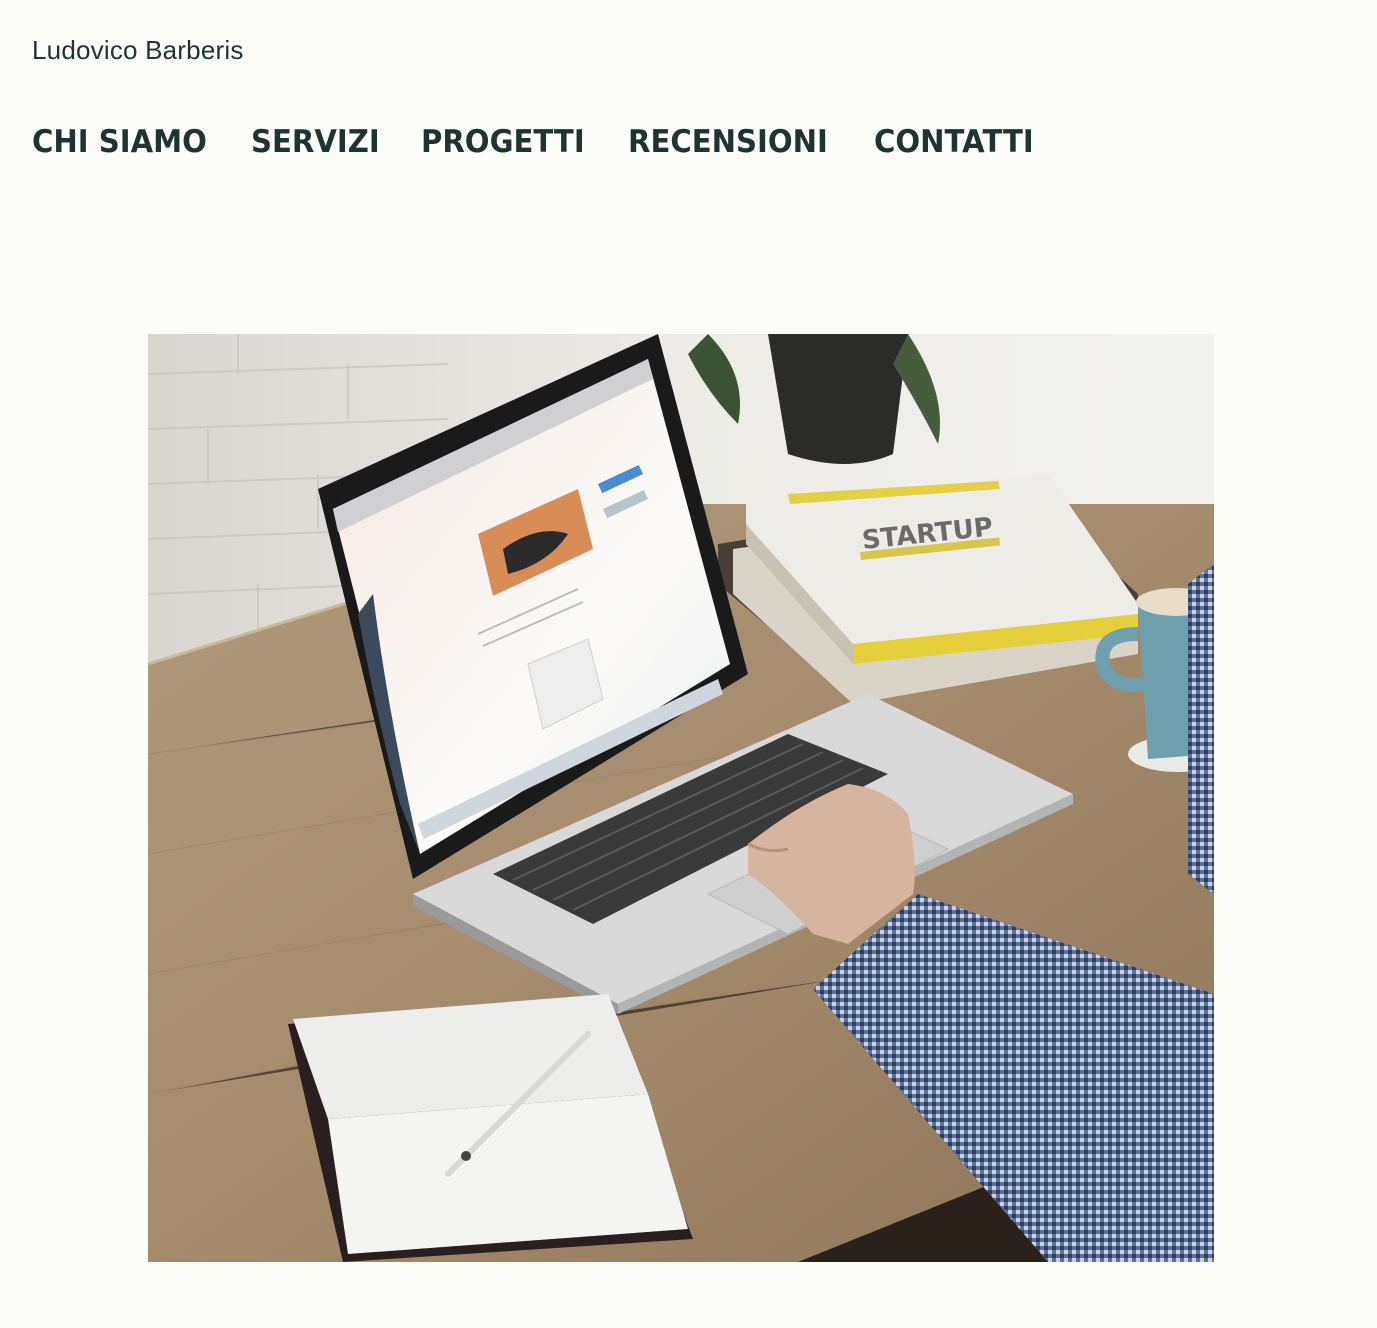  Describe the element at coordinates (728, 142) in the screenshot. I see `nav-item-recensioni: RECENSIONI` at that location.